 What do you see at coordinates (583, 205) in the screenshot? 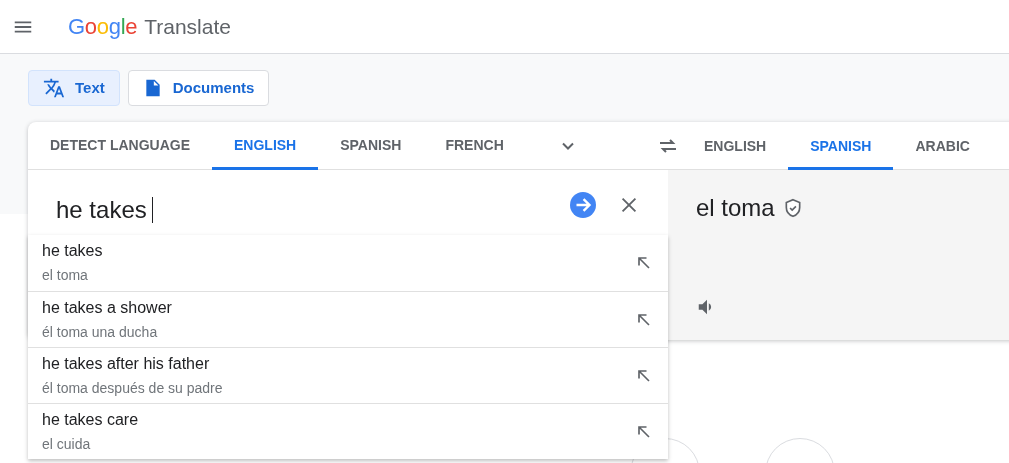
I see `arrow-circle-icon` at bounding box center [583, 205].